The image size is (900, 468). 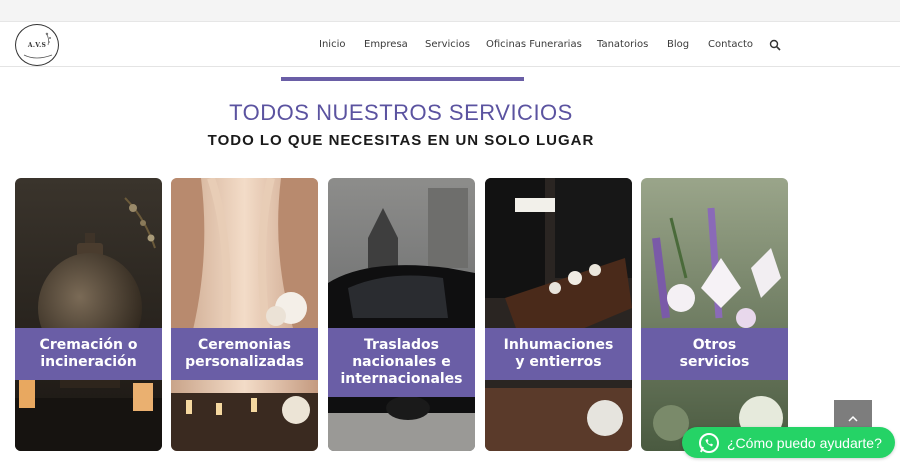 I want to click on logo-text: A.V.S, so click(x=37, y=45).